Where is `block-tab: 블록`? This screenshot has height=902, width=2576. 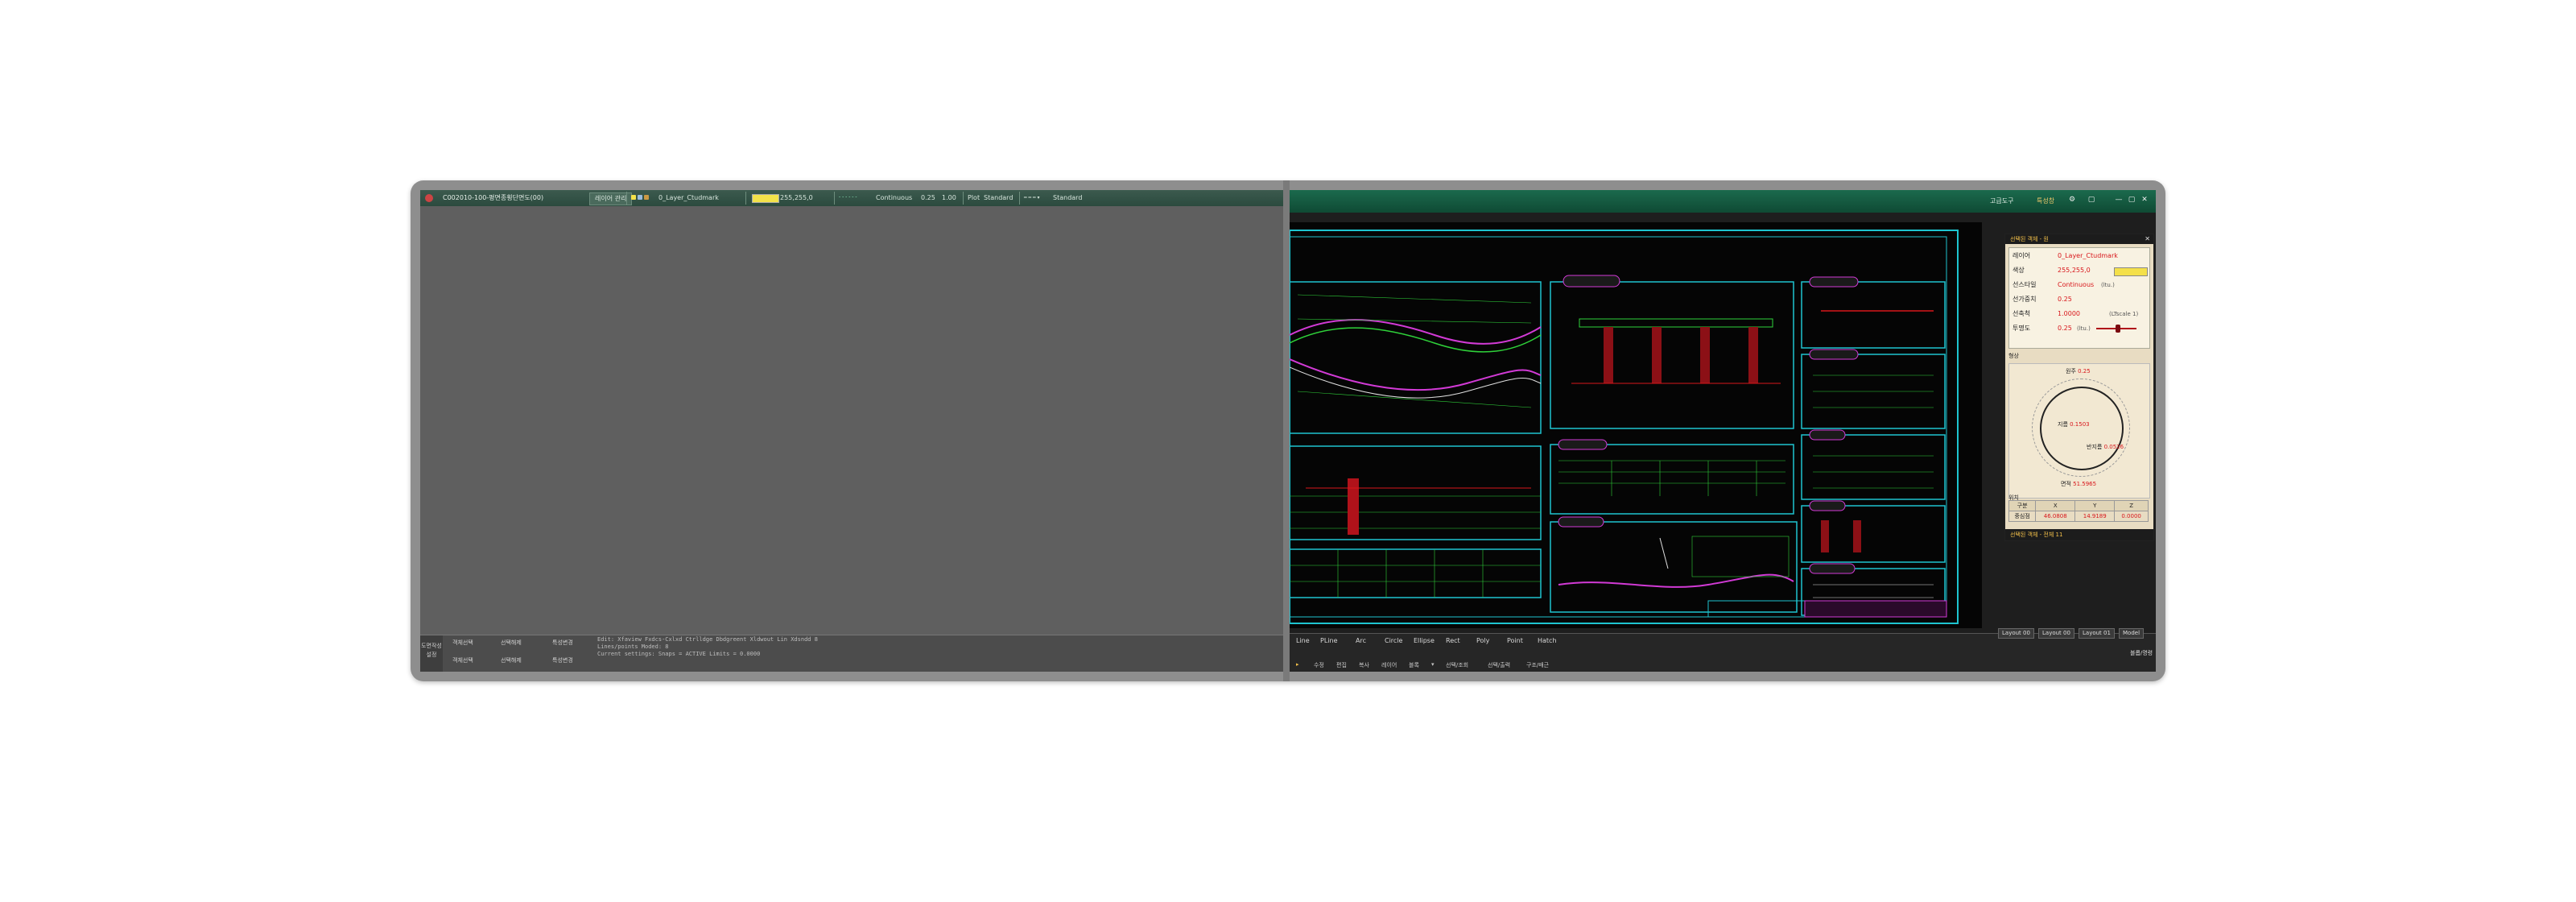 block-tab: 블록 is located at coordinates (1414, 665).